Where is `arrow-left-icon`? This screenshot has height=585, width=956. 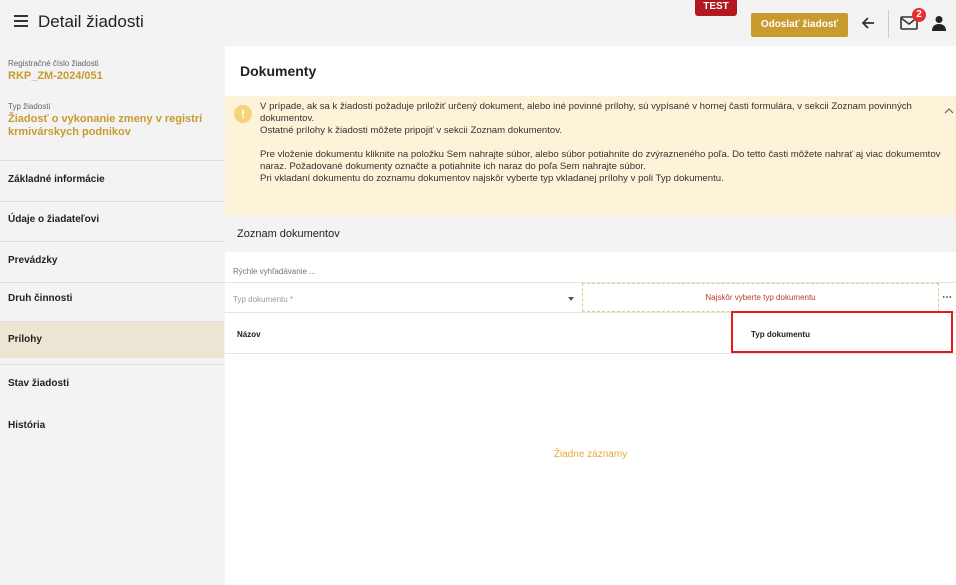 arrow-left-icon is located at coordinates (868, 23).